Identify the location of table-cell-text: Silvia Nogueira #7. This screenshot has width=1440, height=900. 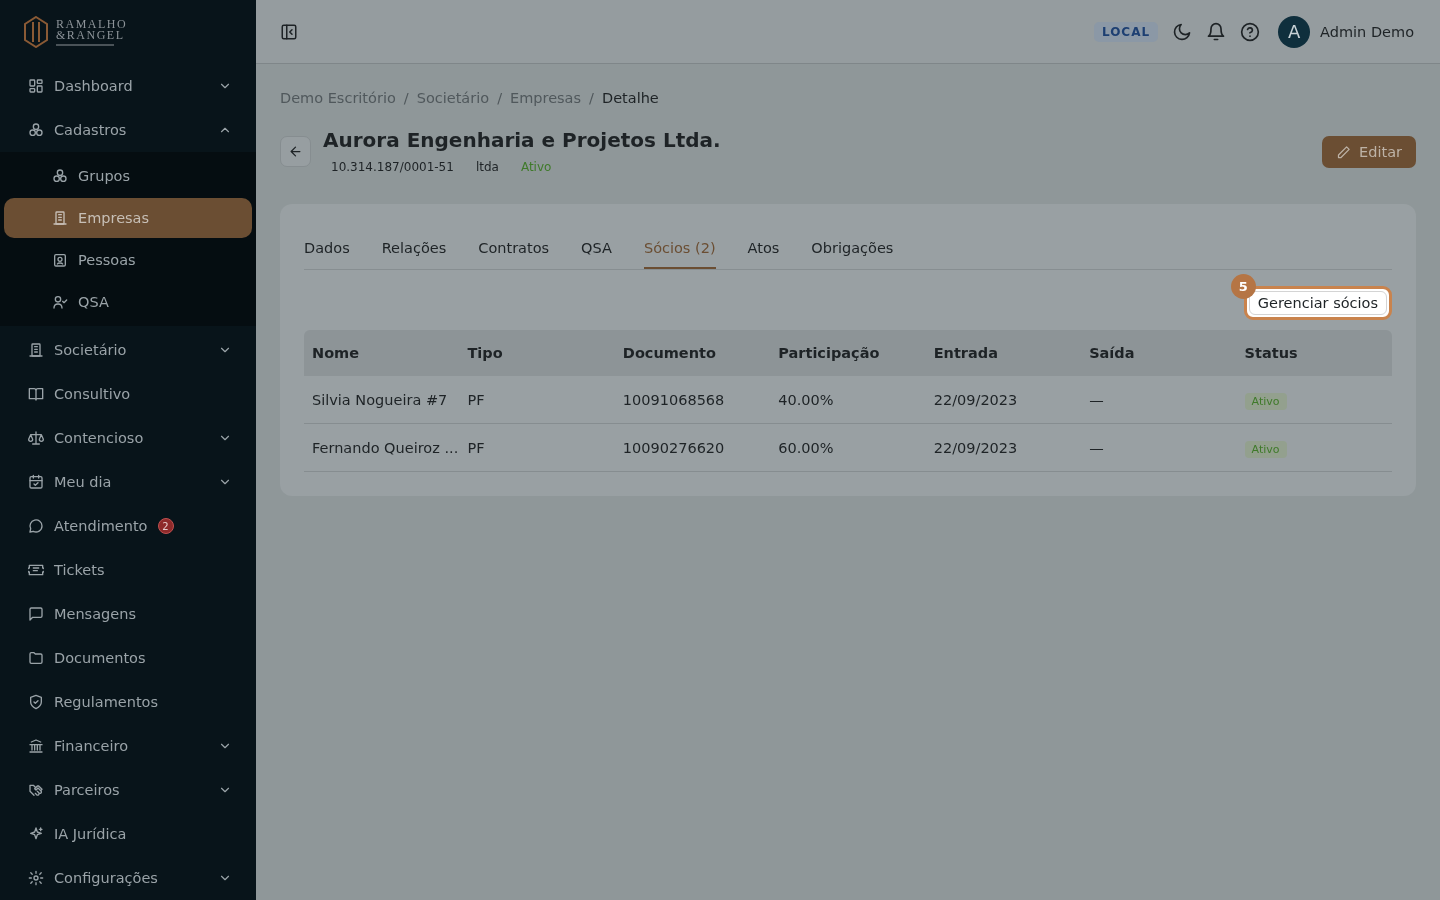
(380, 399).